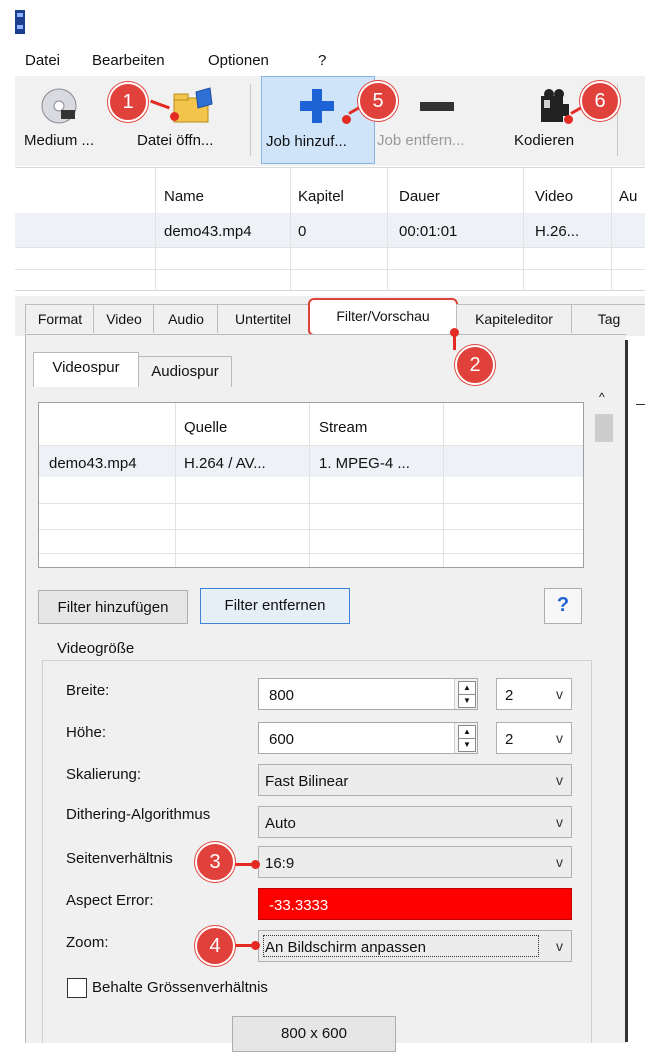 The height and width of the screenshot is (1052, 645). What do you see at coordinates (602, 397) in the screenshot?
I see `scroll-up-icon: ^` at bounding box center [602, 397].